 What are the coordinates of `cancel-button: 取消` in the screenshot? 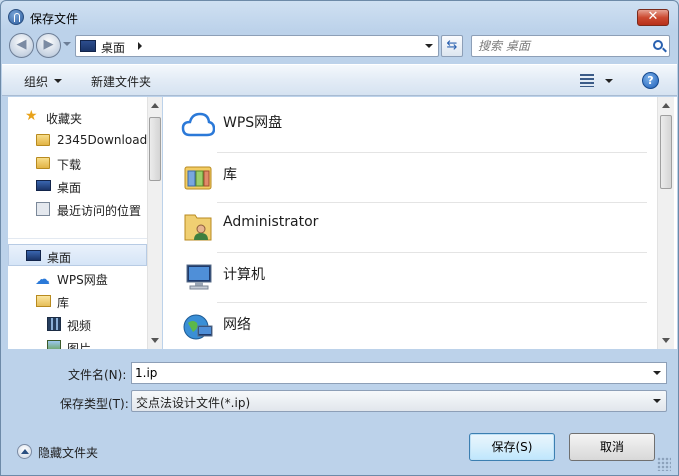 It's located at (612, 447).